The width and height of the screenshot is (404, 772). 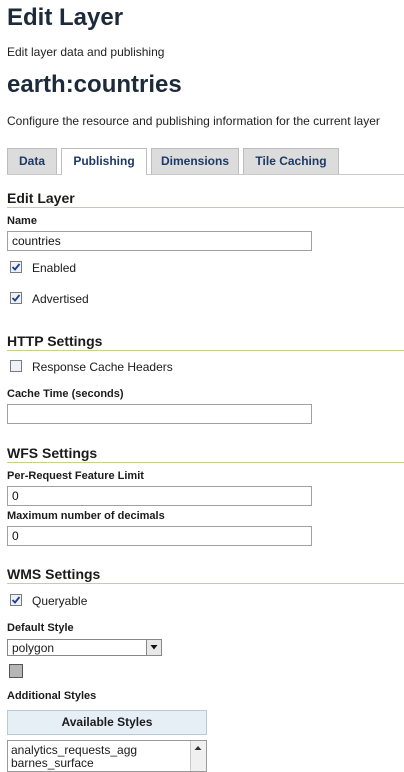 I want to click on http-settings-heading: HTTP Settings, so click(x=55, y=341).